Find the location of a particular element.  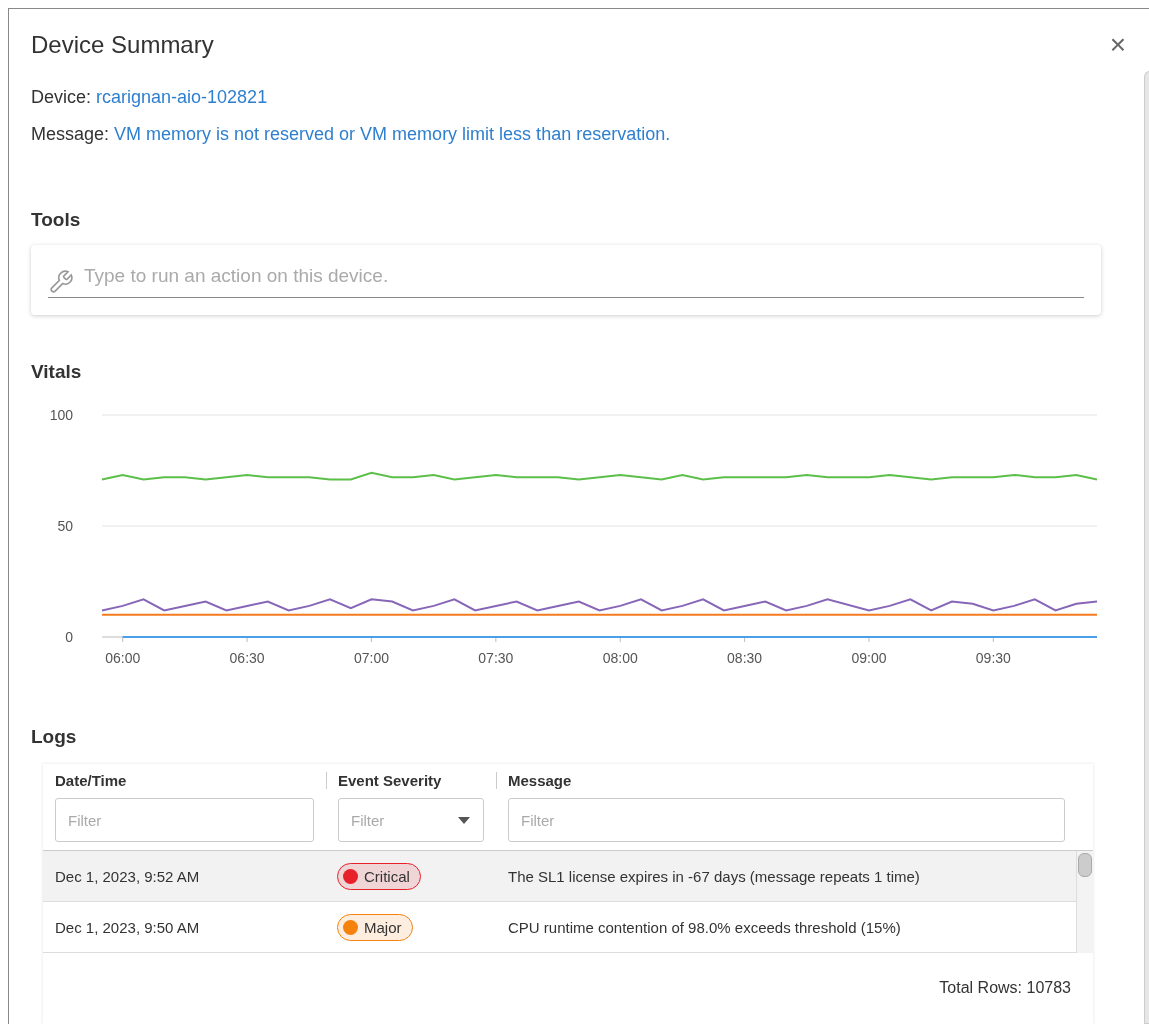

severity-badge: Major is located at coordinates (375, 927).